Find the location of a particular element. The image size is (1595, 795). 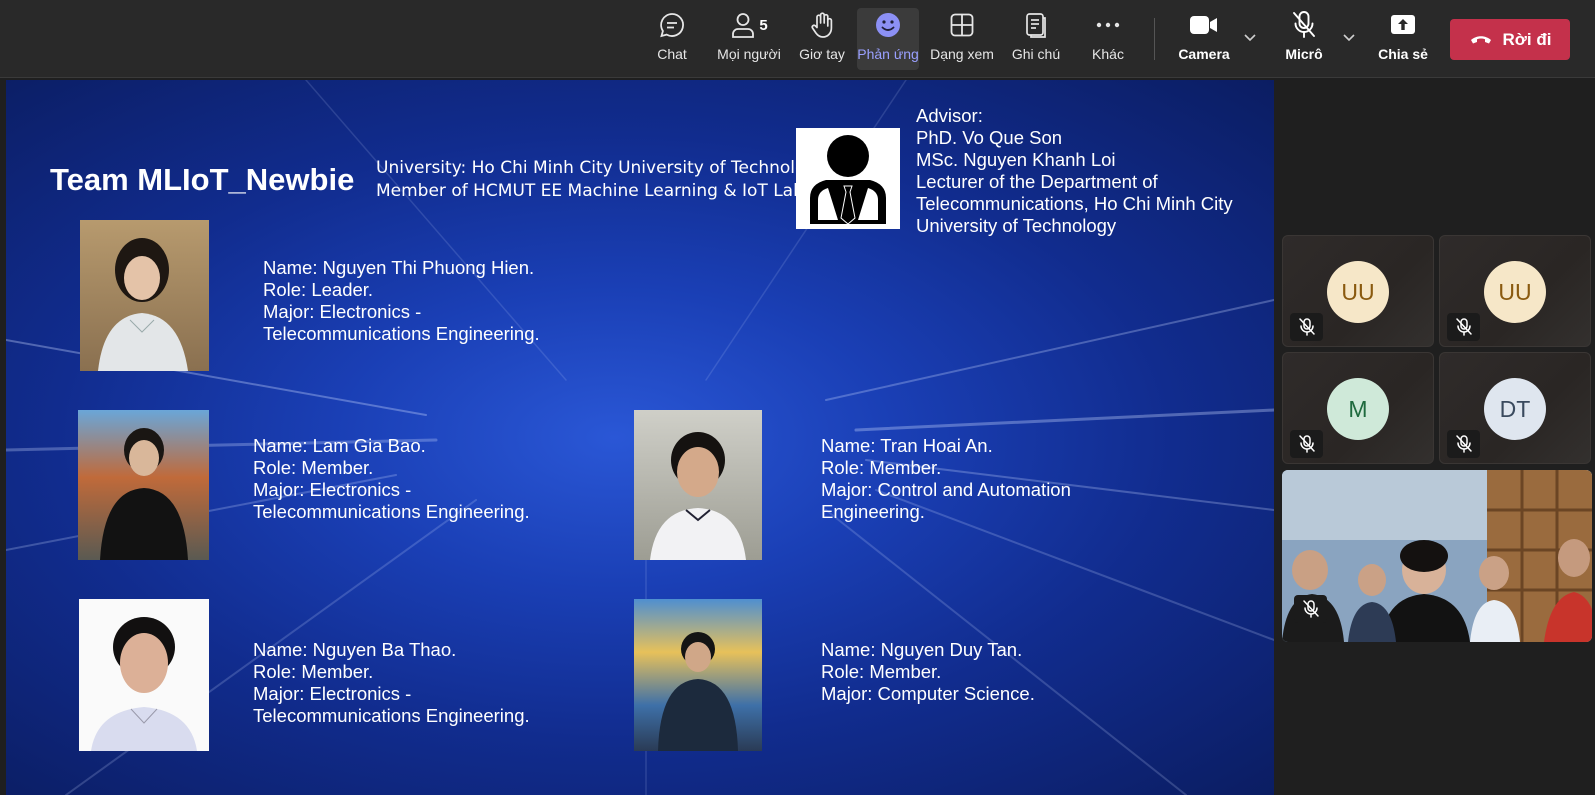

advisor-line: University of Technology is located at coordinates (1016, 225).